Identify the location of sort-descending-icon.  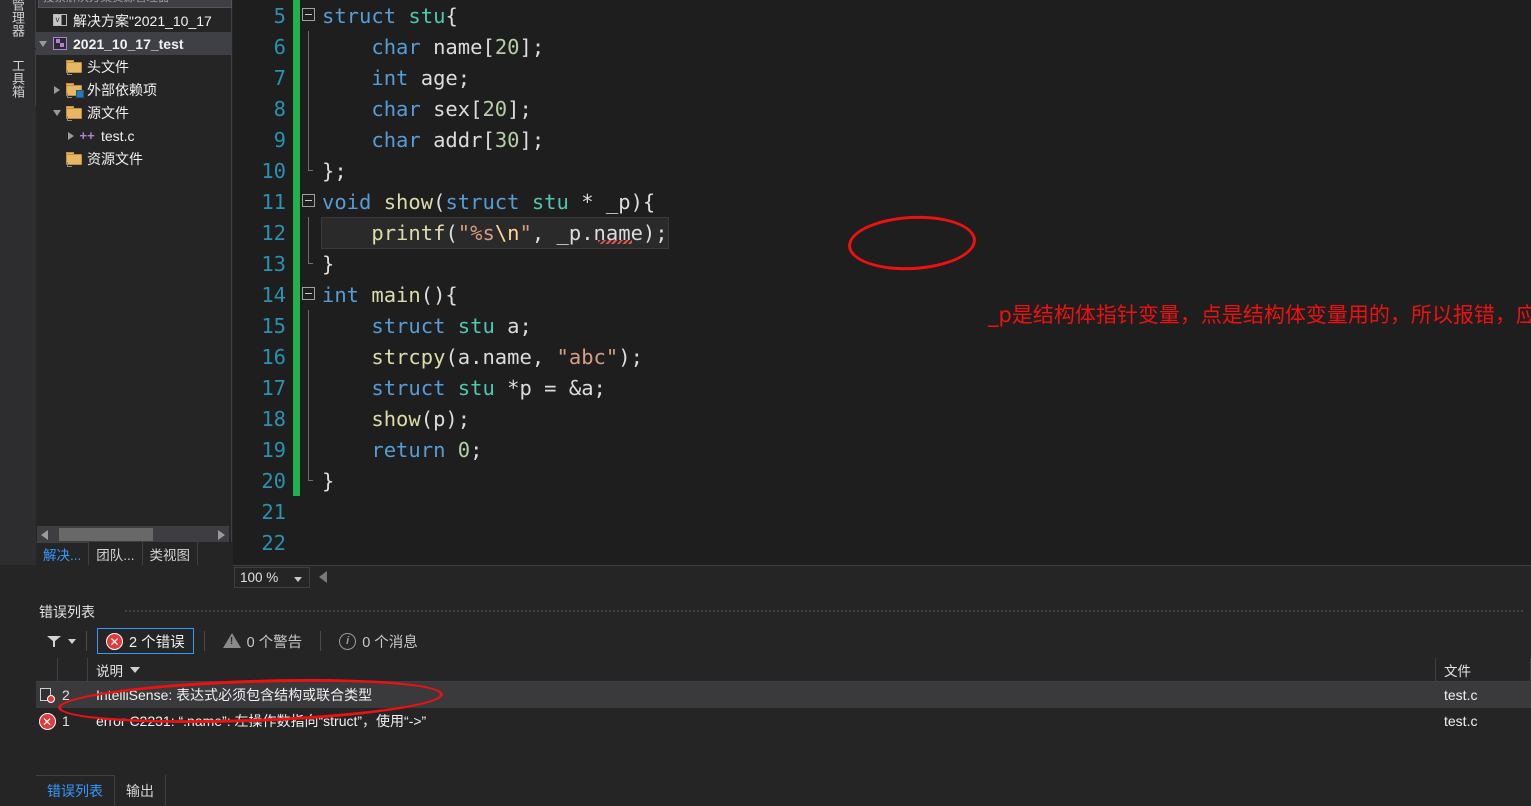
(135, 669).